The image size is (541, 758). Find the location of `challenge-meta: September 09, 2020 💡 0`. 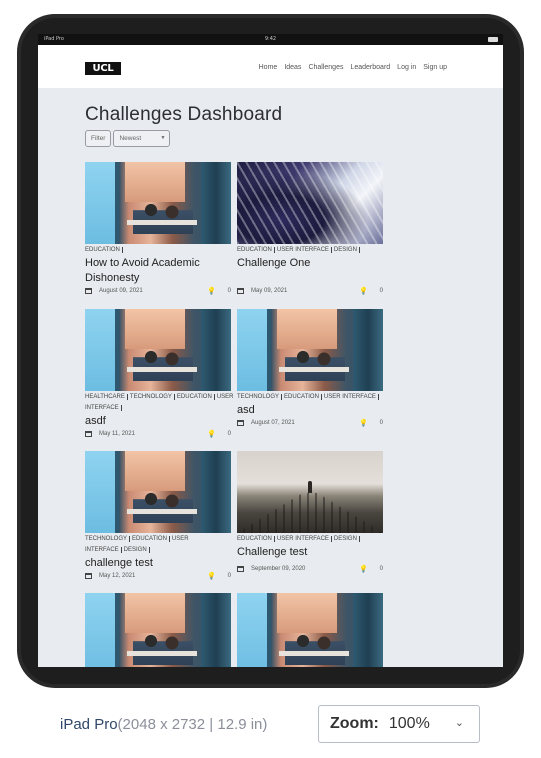

challenge-meta: September 09, 2020 💡 0 is located at coordinates (310, 569).